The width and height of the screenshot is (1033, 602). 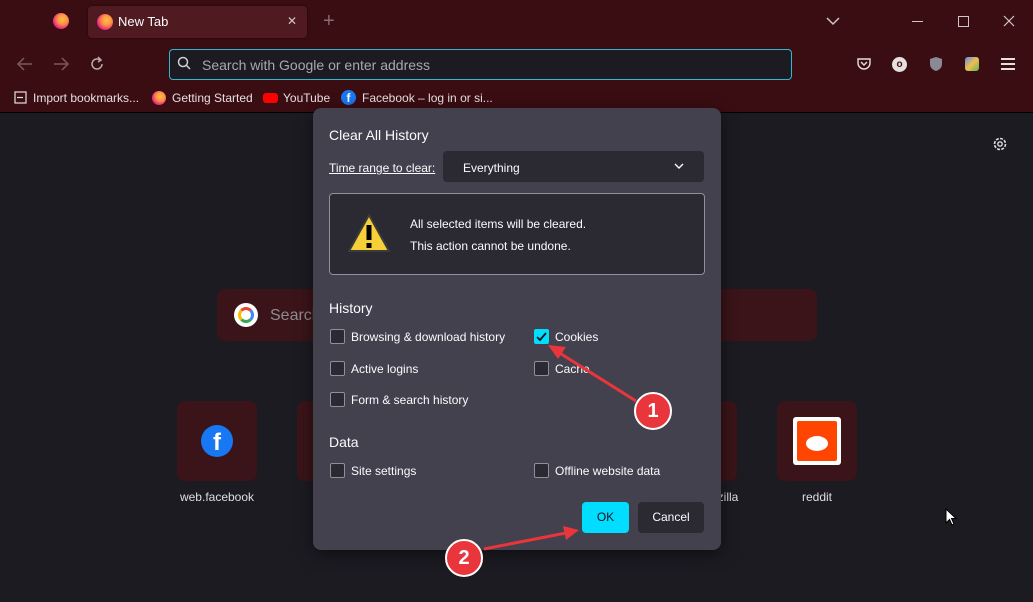 I want to click on arrow-2-line, so click(x=525, y=541).